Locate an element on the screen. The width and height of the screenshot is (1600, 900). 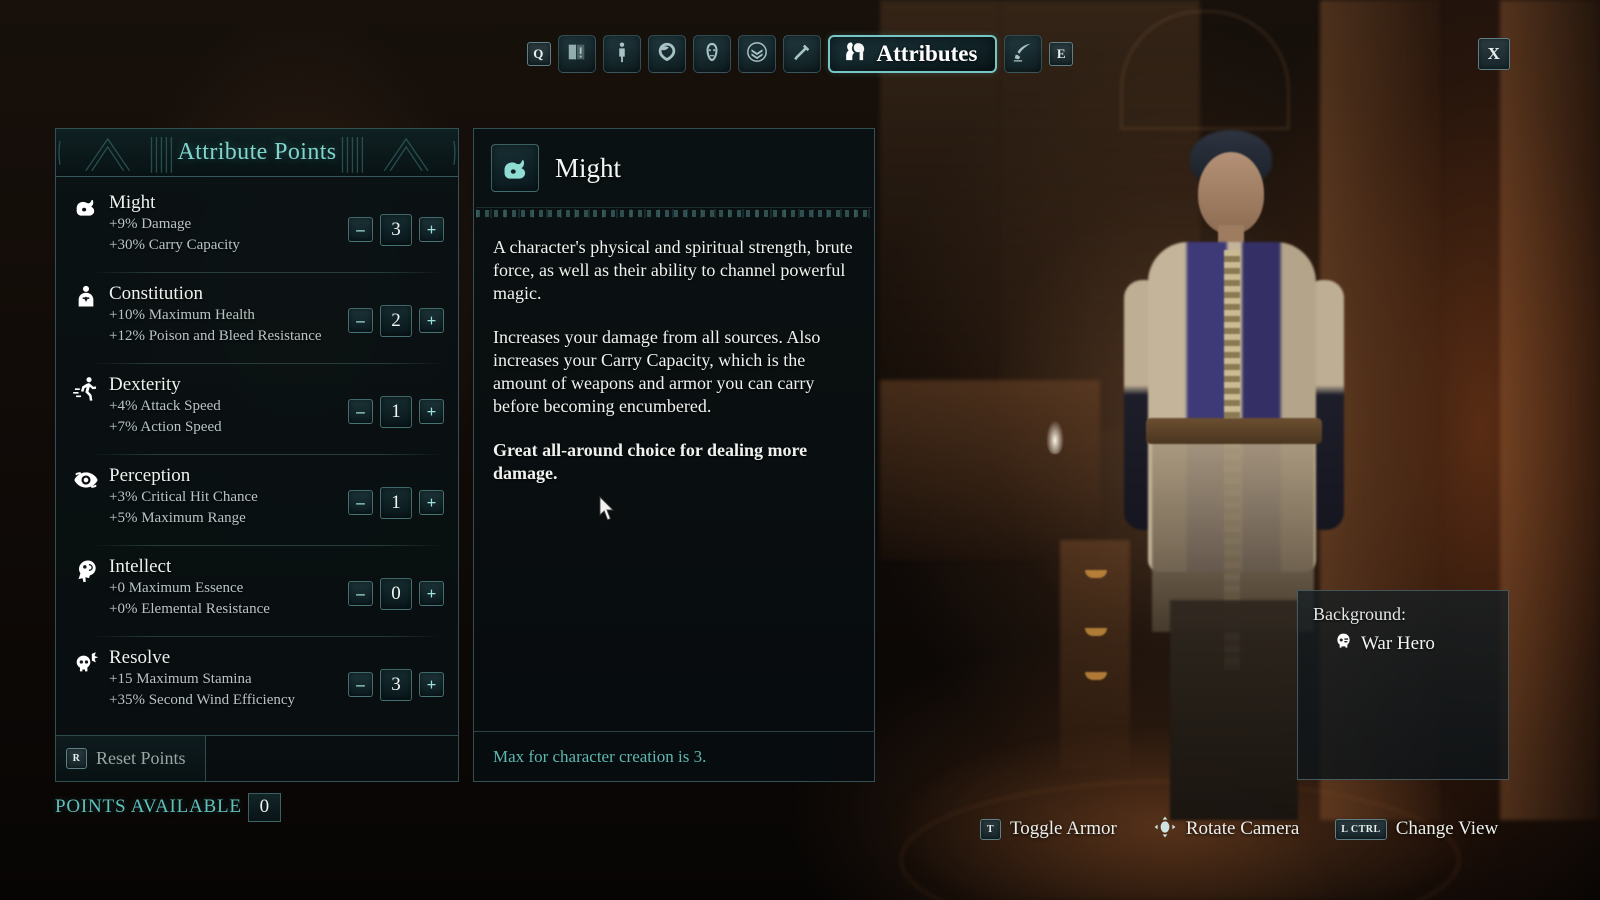
reset-points-button: R Reset Points is located at coordinates (131, 758).